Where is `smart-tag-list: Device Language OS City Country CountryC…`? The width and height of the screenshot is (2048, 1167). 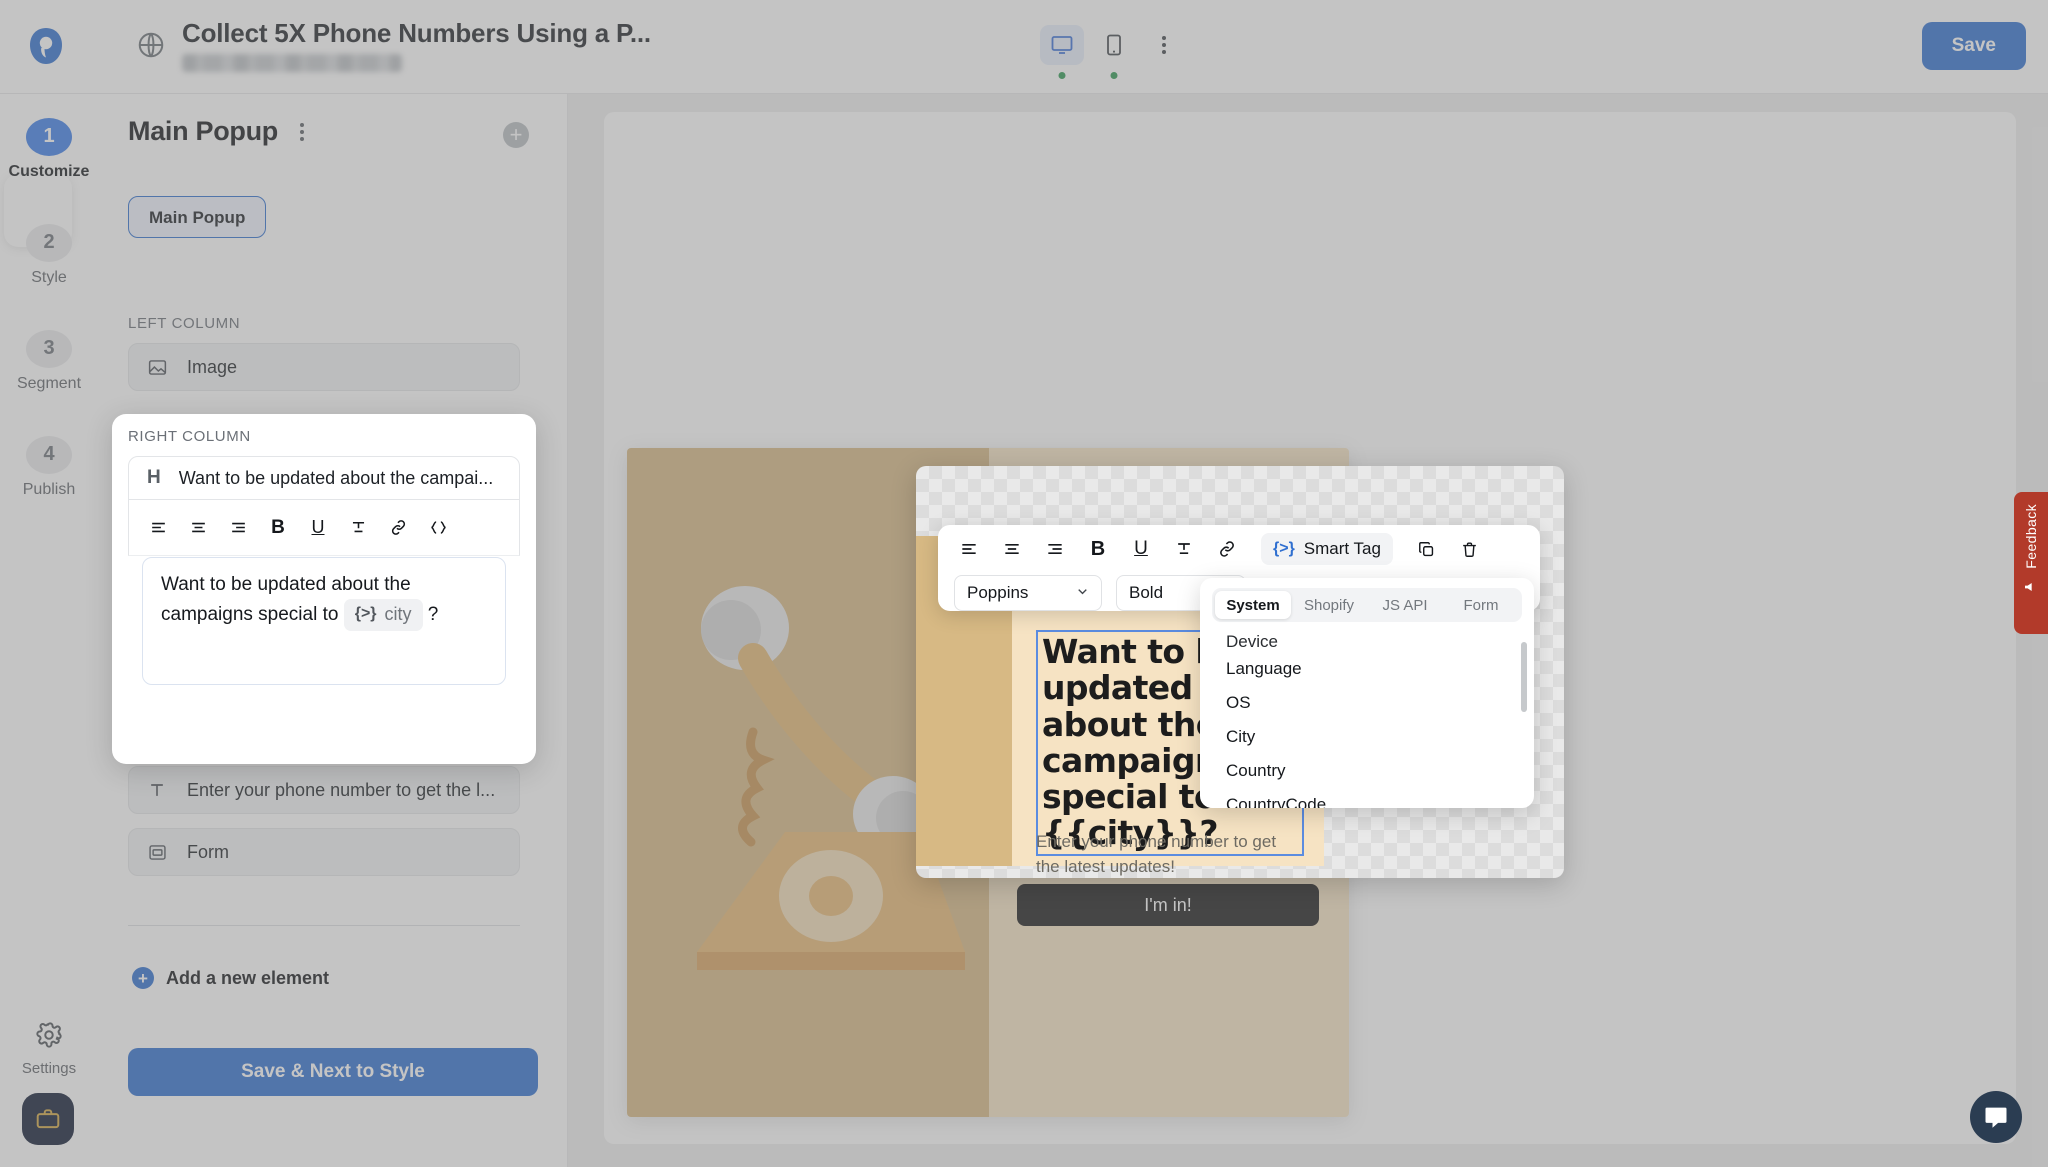 smart-tag-list: Device Language OS City Country CountryC… is located at coordinates (1367, 718).